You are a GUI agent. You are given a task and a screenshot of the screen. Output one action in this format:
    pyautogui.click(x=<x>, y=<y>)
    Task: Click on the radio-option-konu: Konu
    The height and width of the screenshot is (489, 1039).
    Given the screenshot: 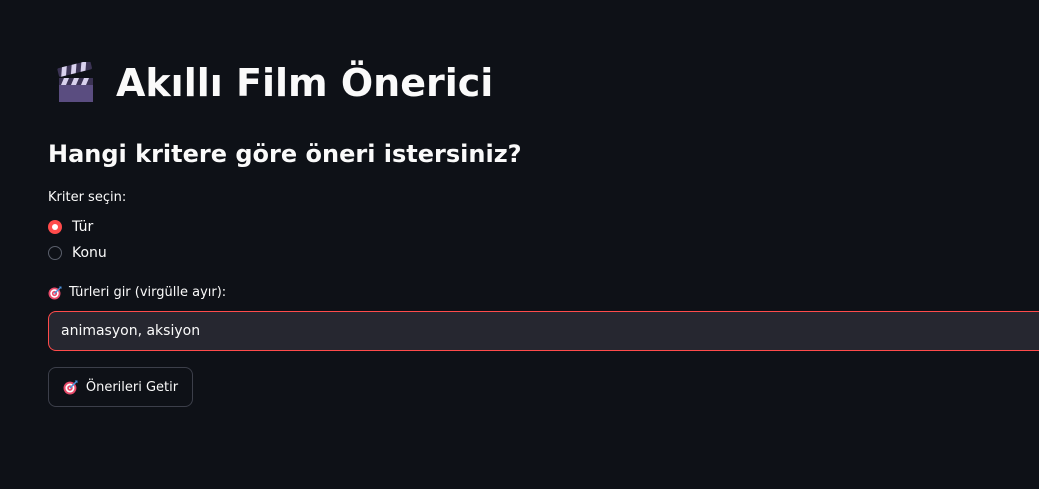 What is the action you would take?
    pyautogui.click(x=77, y=253)
    